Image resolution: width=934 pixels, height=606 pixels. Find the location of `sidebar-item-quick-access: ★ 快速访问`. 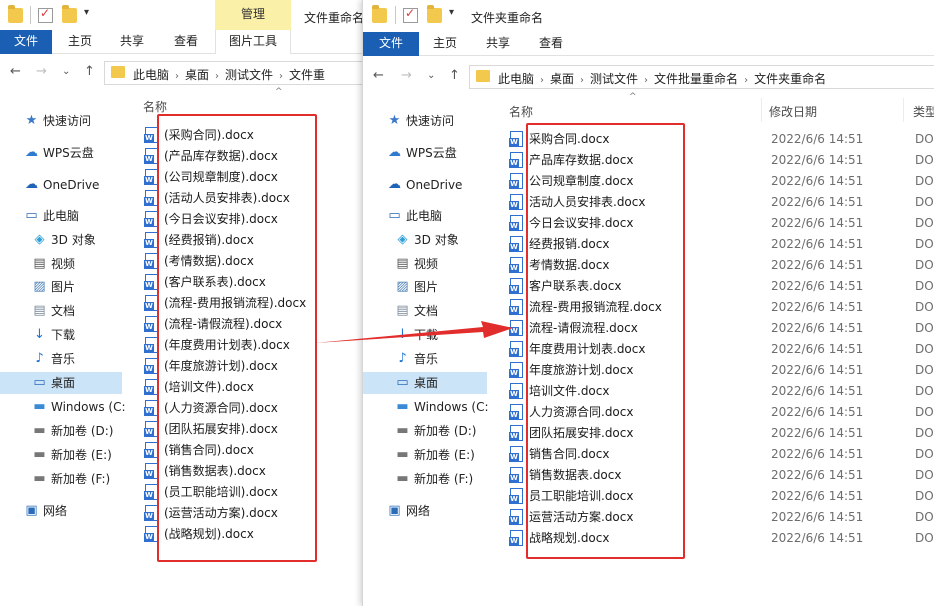

sidebar-item-quick-access: ★ 快速访问 is located at coordinates (61, 121).